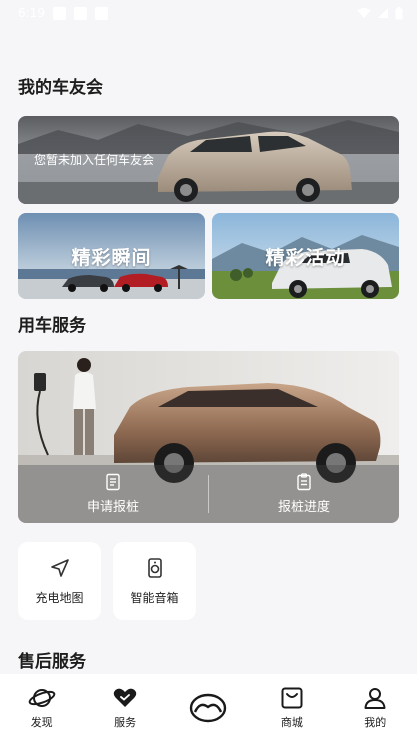 This screenshot has width=417, height=741. I want to click on tile-highlights-label: 精彩瞬间, so click(111, 258).